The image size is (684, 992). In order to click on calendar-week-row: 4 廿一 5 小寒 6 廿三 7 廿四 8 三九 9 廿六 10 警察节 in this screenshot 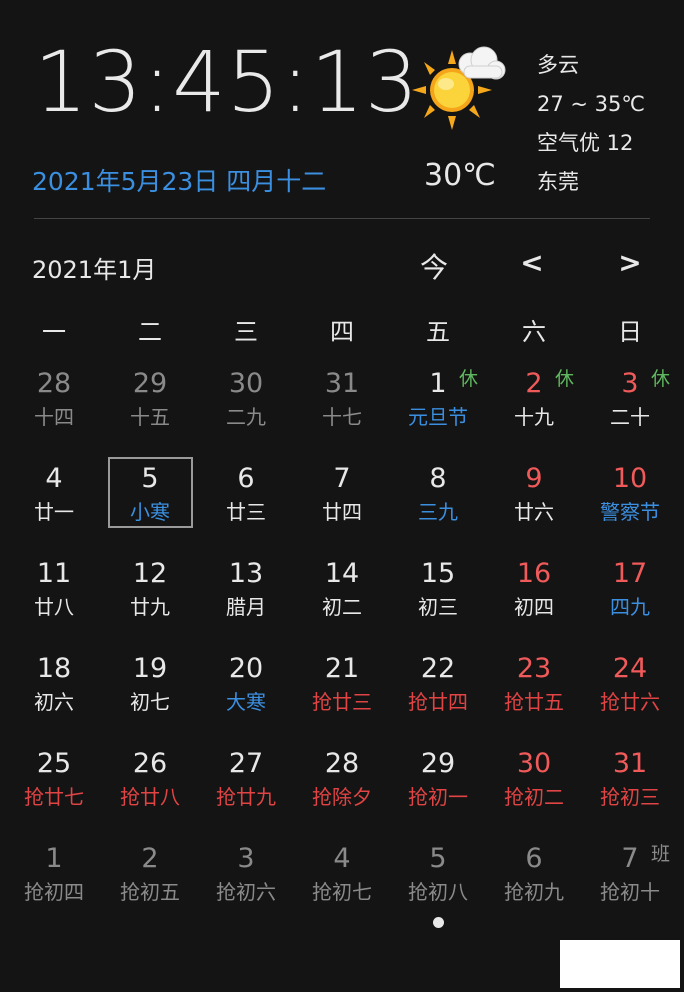, I will do `click(342, 504)`.